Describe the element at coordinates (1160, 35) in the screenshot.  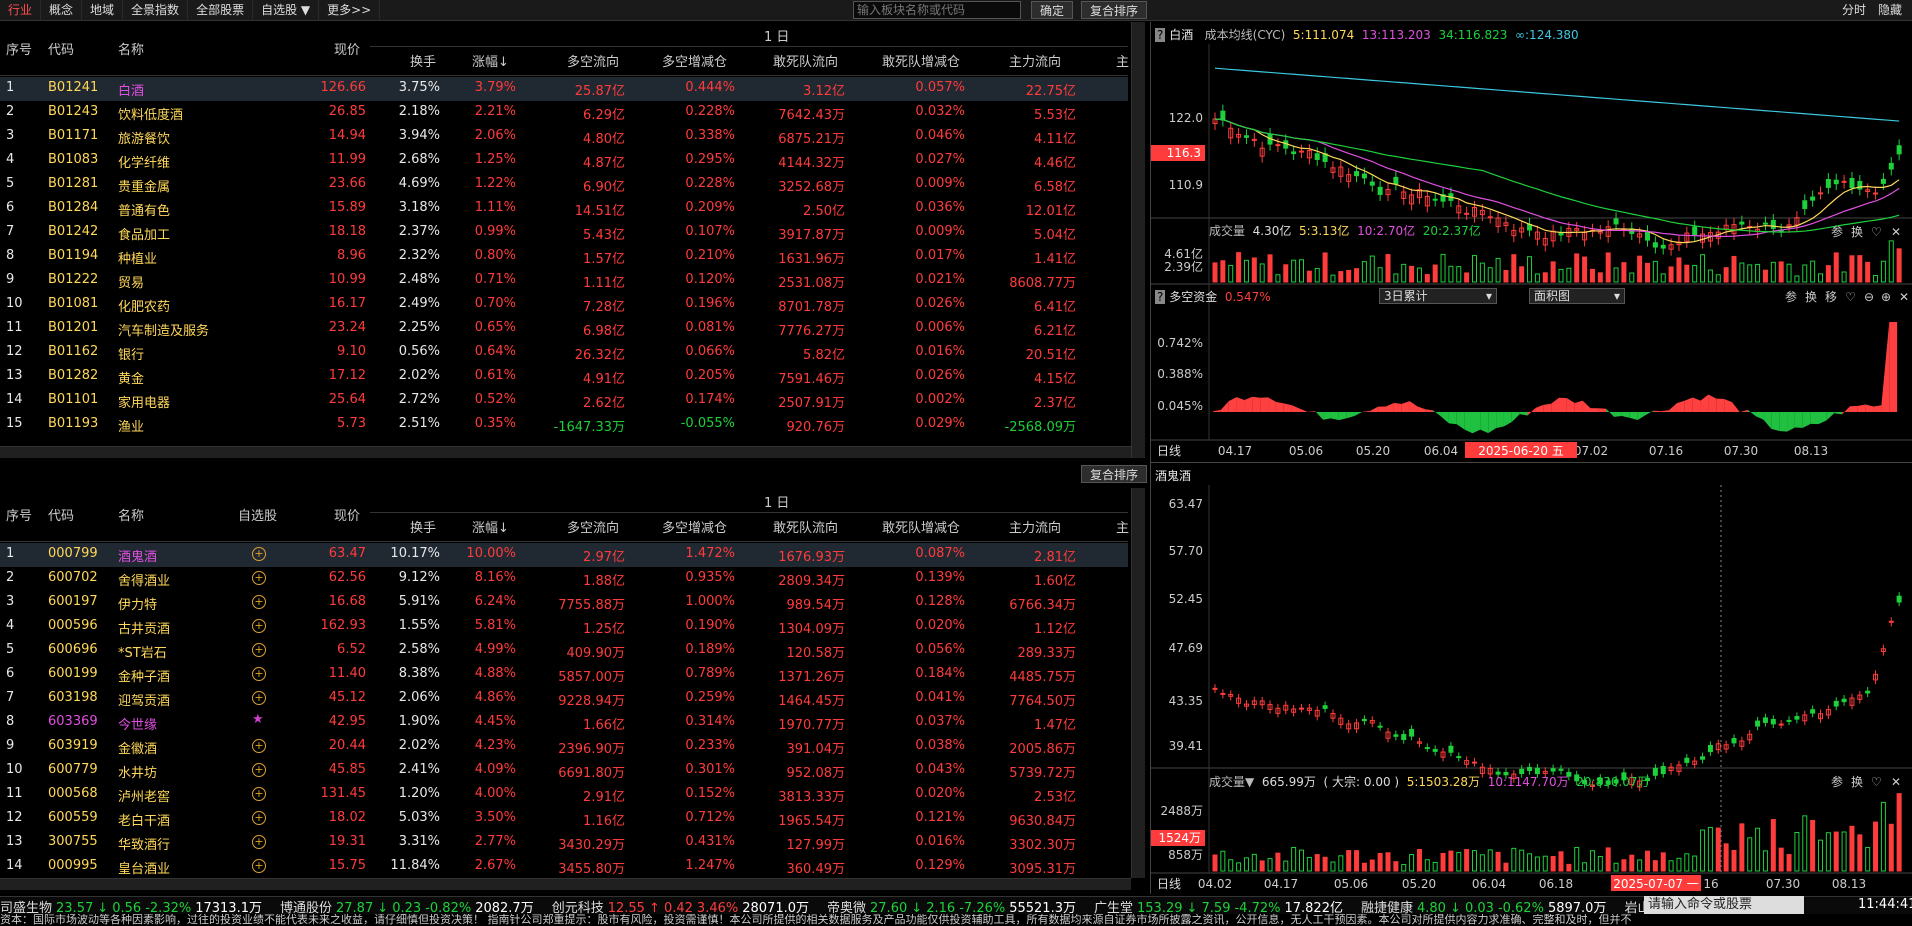
I see `help-icon: ?` at that location.